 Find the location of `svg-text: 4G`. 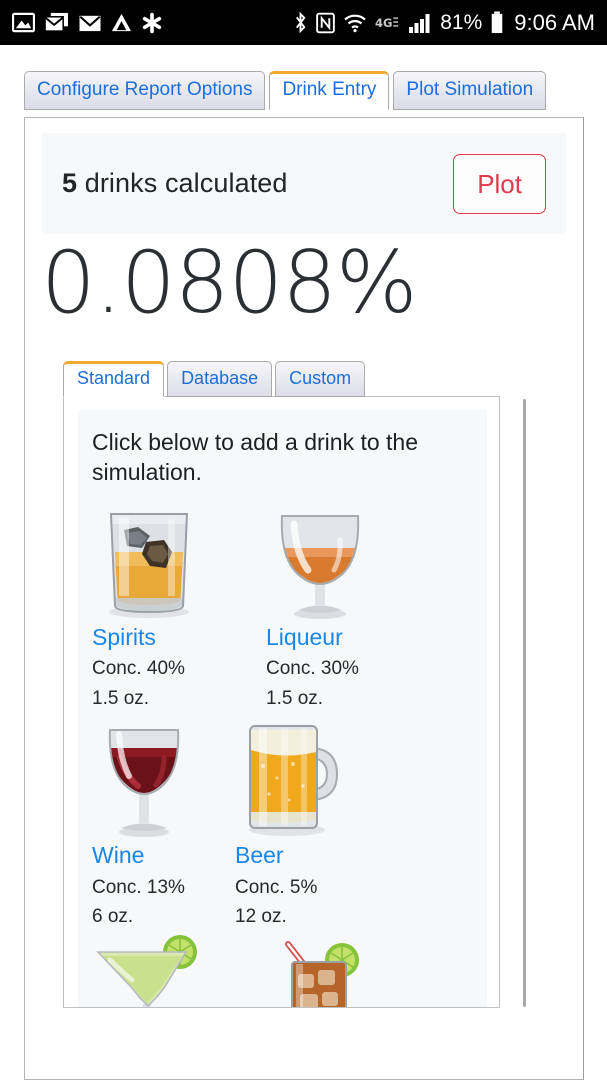

svg-text: 4G is located at coordinates (383, 22).